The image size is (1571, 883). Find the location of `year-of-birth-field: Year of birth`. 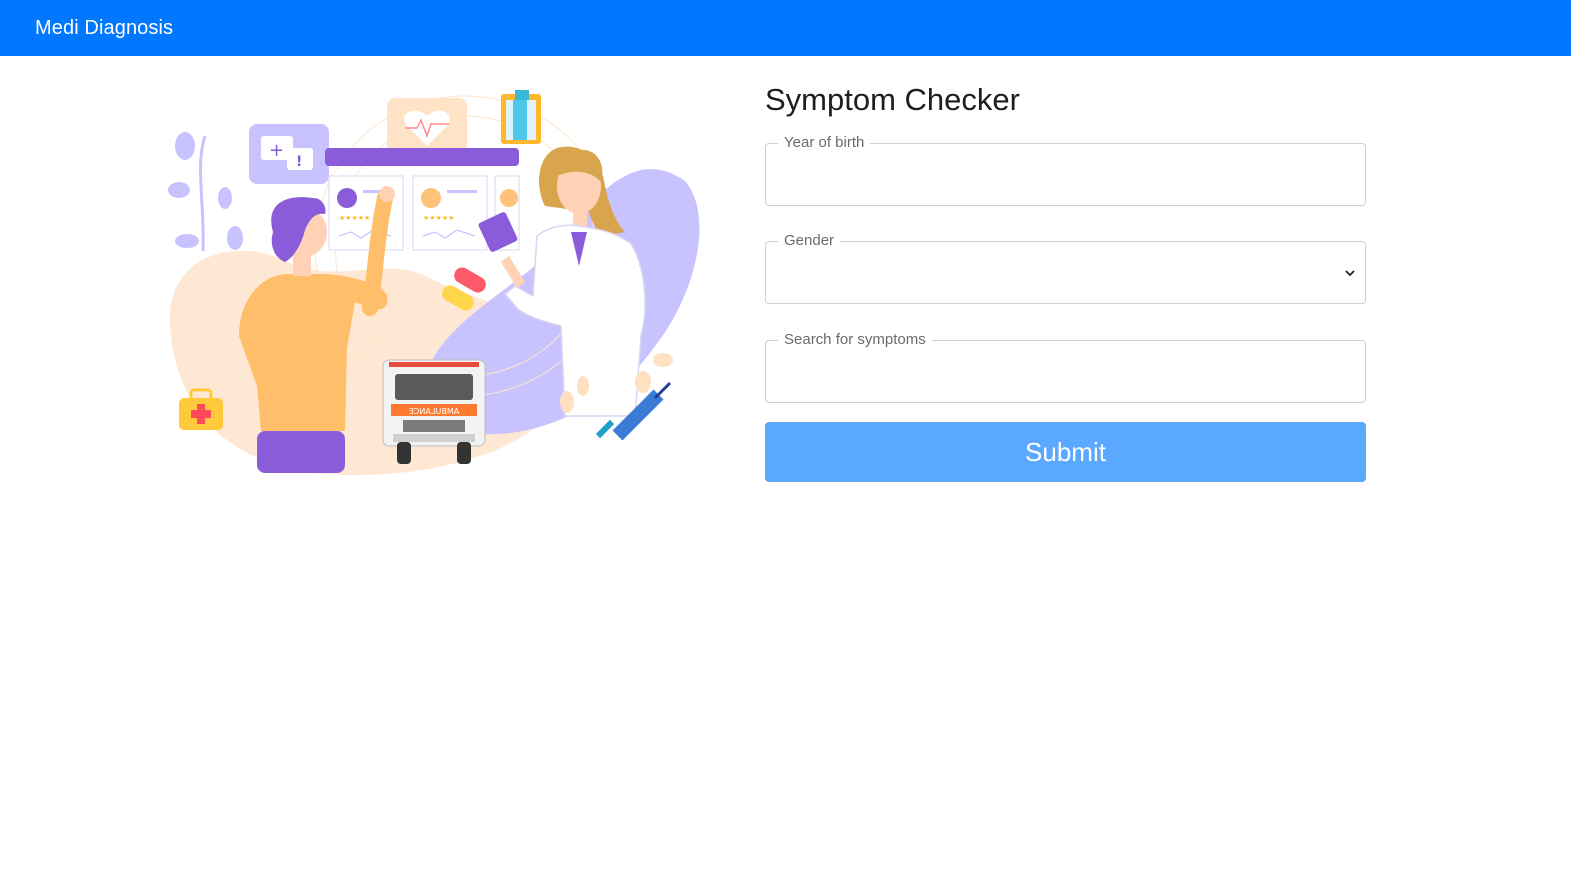

year-of-birth-field: Year of birth is located at coordinates (1065, 170).